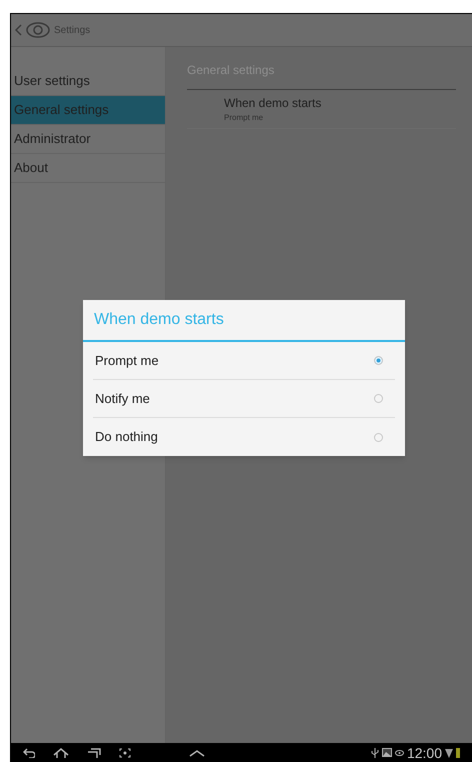  What do you see at coordinates (88, 168) in the screenshot?
I see `sidebar-item: About` at bounding box center [88, 168].